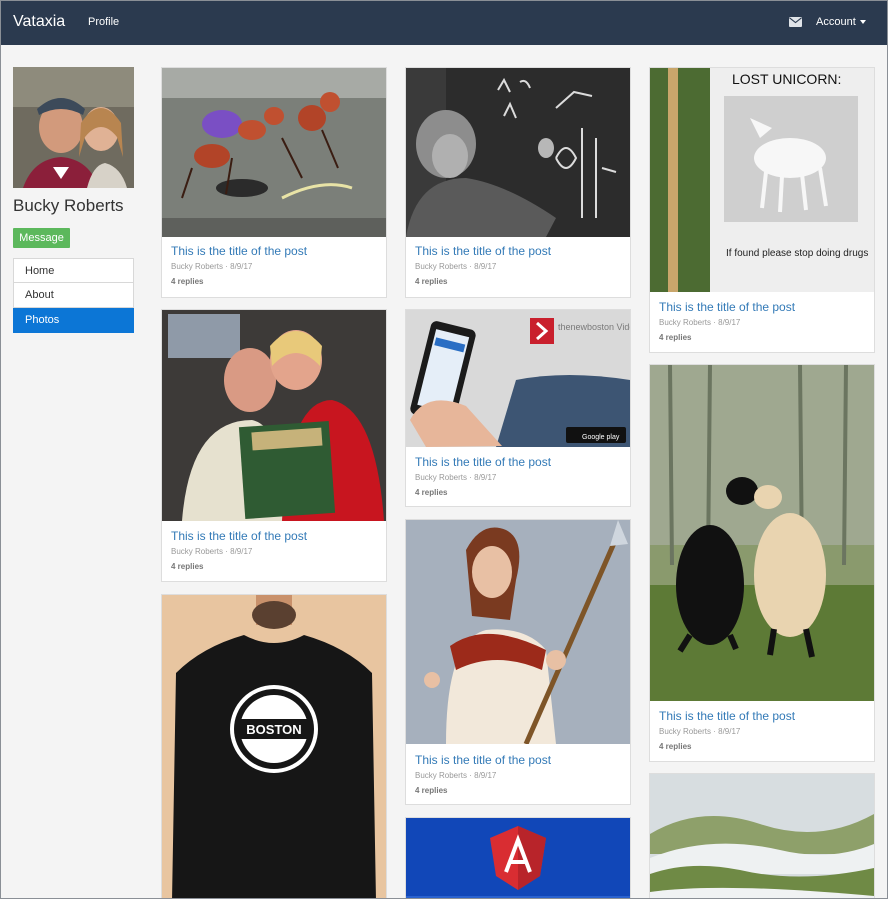  What do you see at coordinates (103, 22) in the screenshot?
I see `nav-link-profile: Profile` at bounding box center [103, 22].